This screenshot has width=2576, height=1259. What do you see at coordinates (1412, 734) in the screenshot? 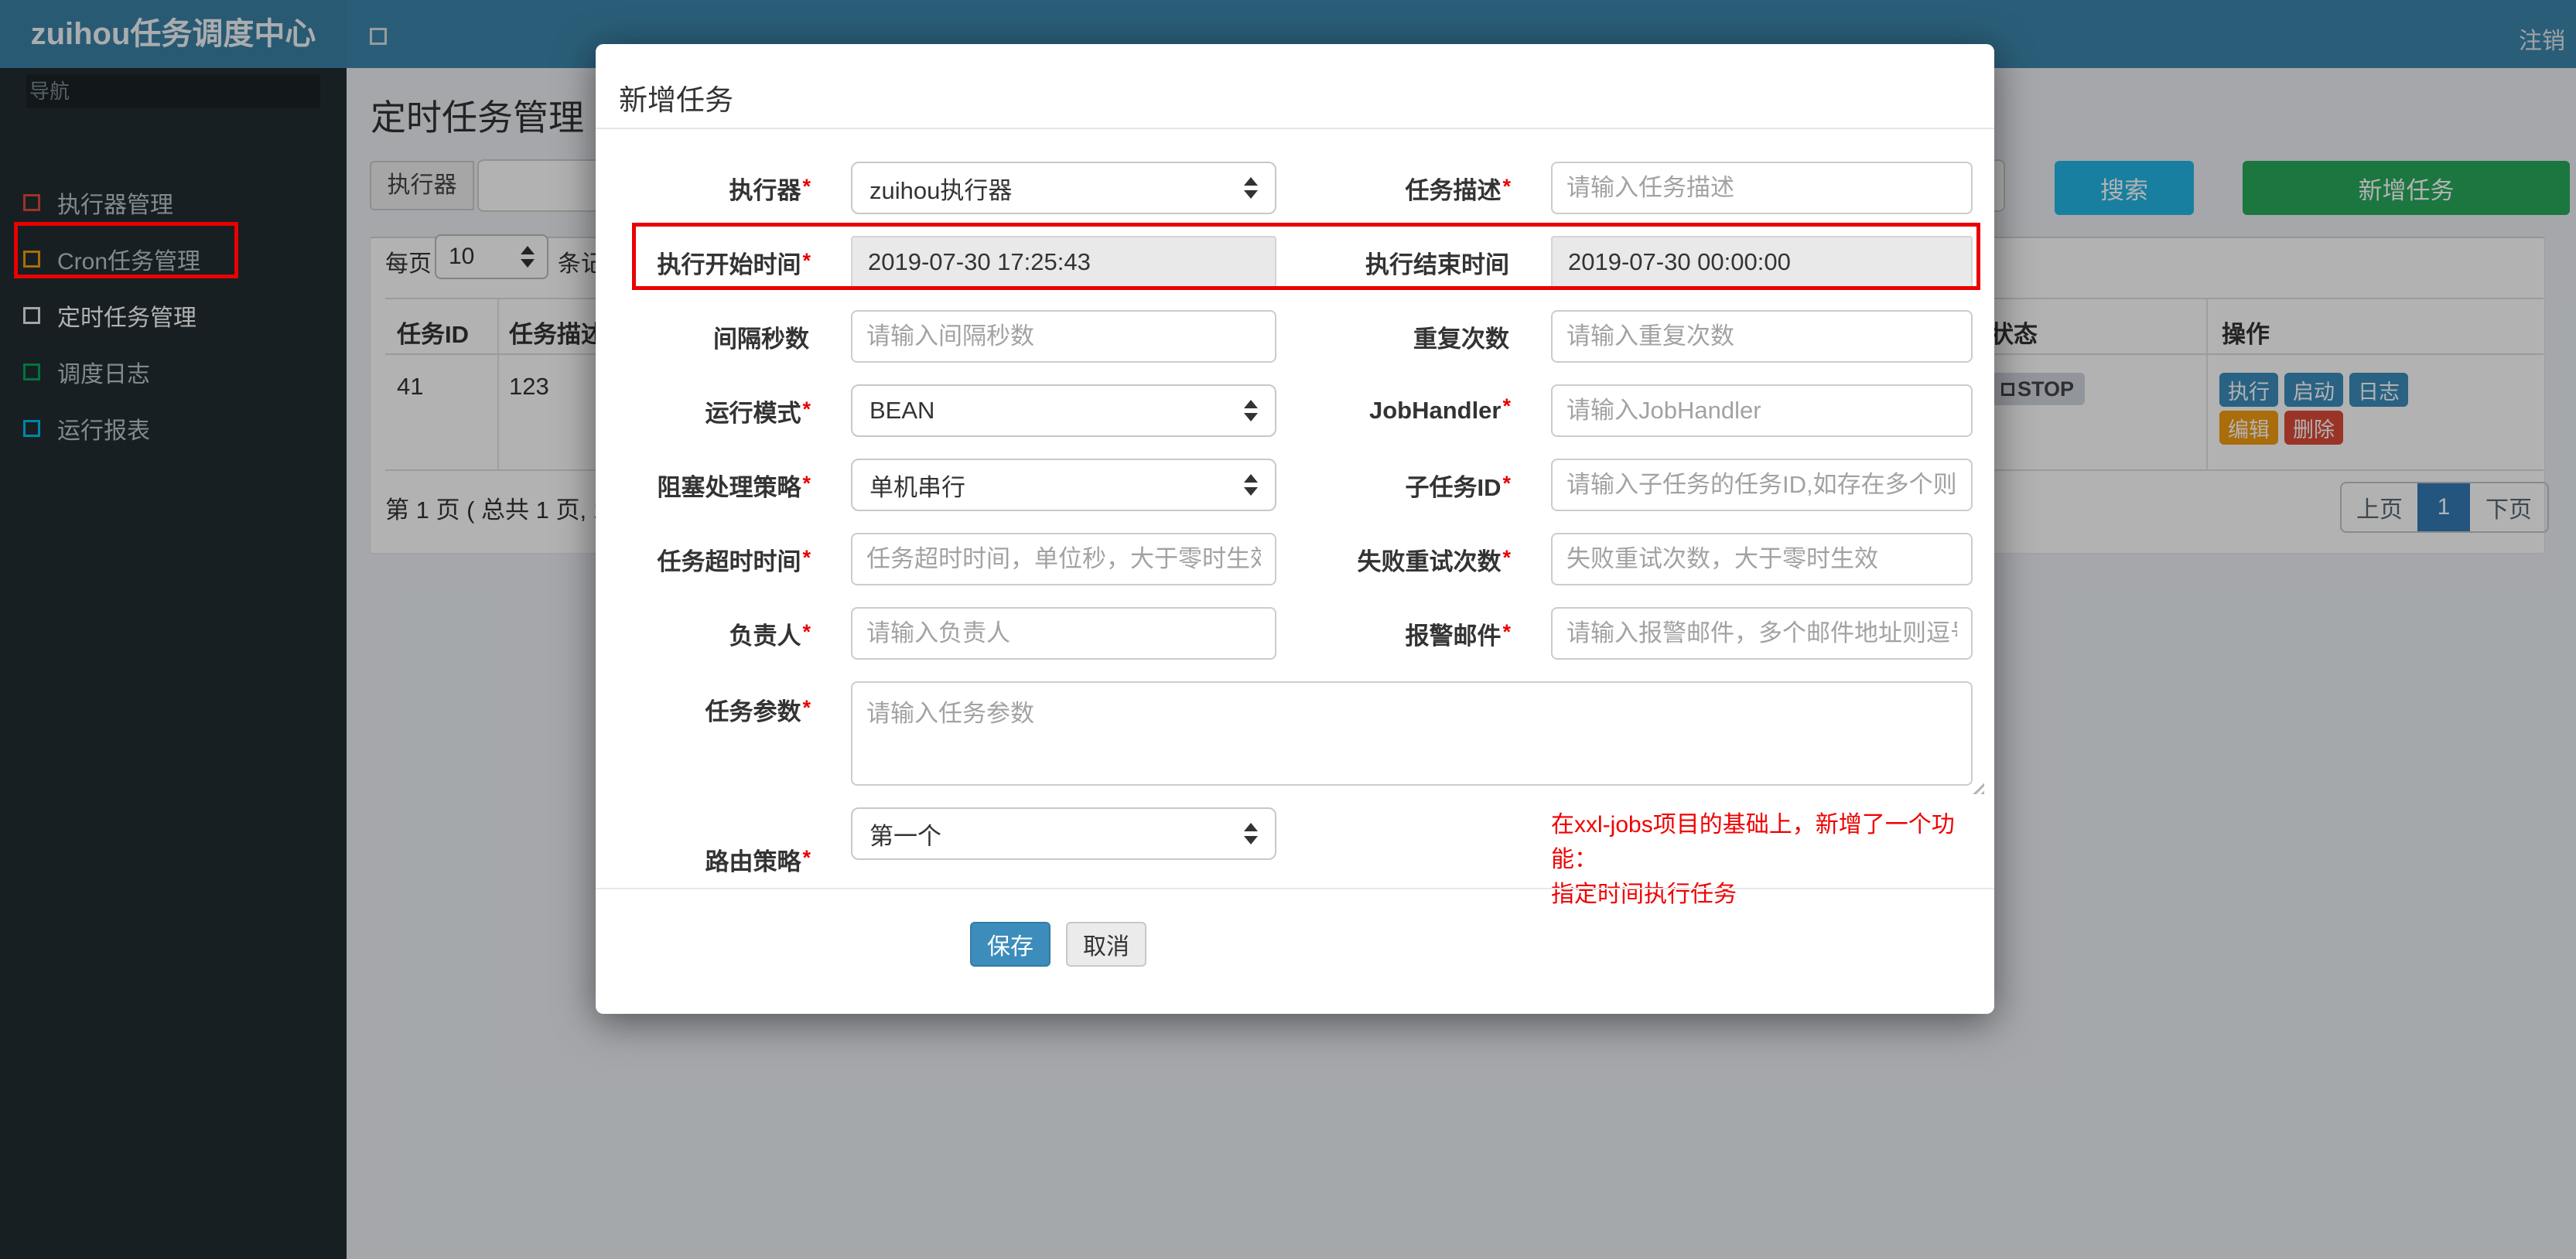
I see `job-param-textarea` at bounding box center [1412, 734].